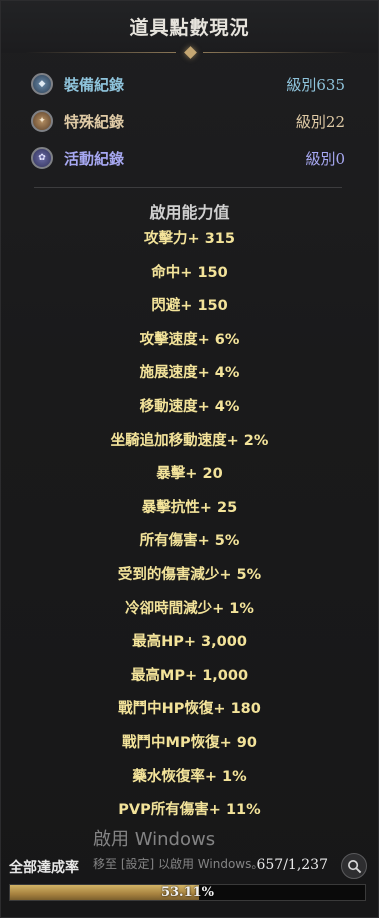  I want to click on search-button, so click(354, 866).